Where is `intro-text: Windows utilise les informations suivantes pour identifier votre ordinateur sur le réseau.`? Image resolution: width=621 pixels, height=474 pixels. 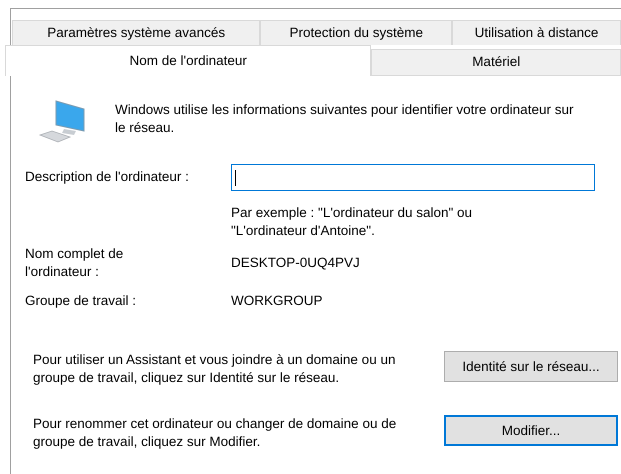 intro-text: Windows utilise les informations suivantes pour identifier votre ordinateur sur le réseau. is located at coordinates (344, 119).